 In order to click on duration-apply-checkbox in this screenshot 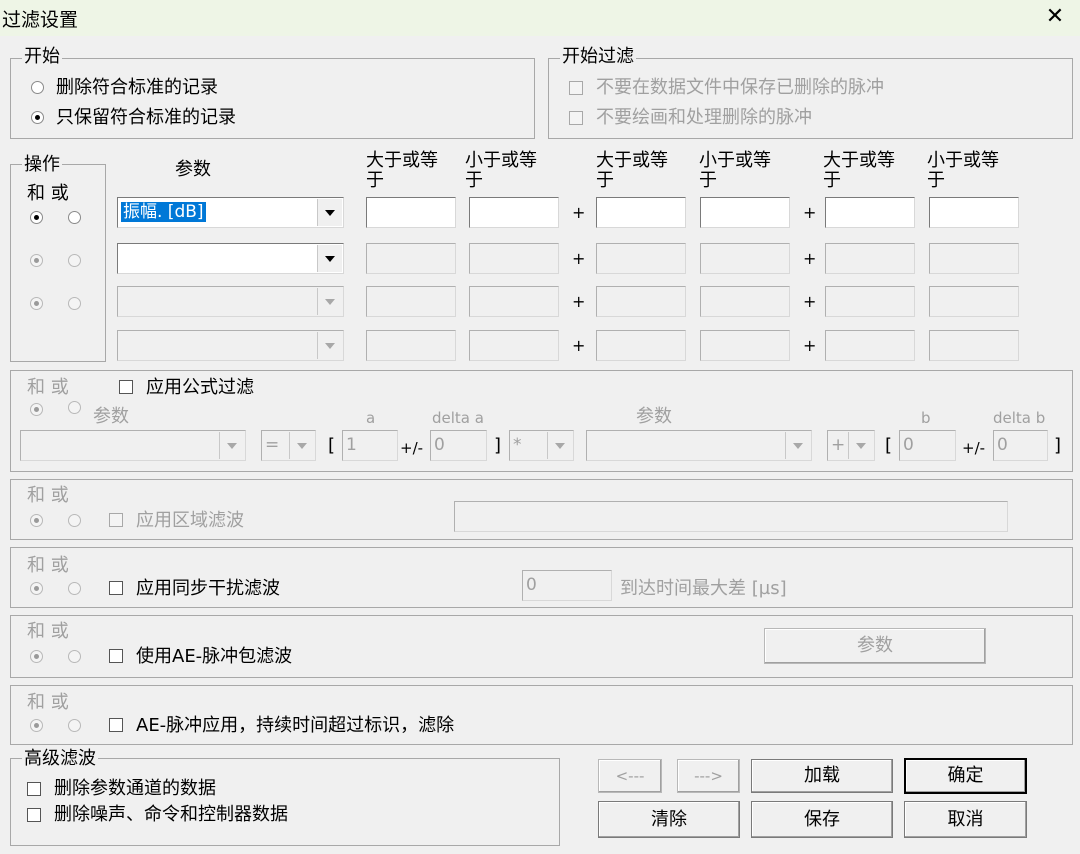, I will do `click(116, 725)`.